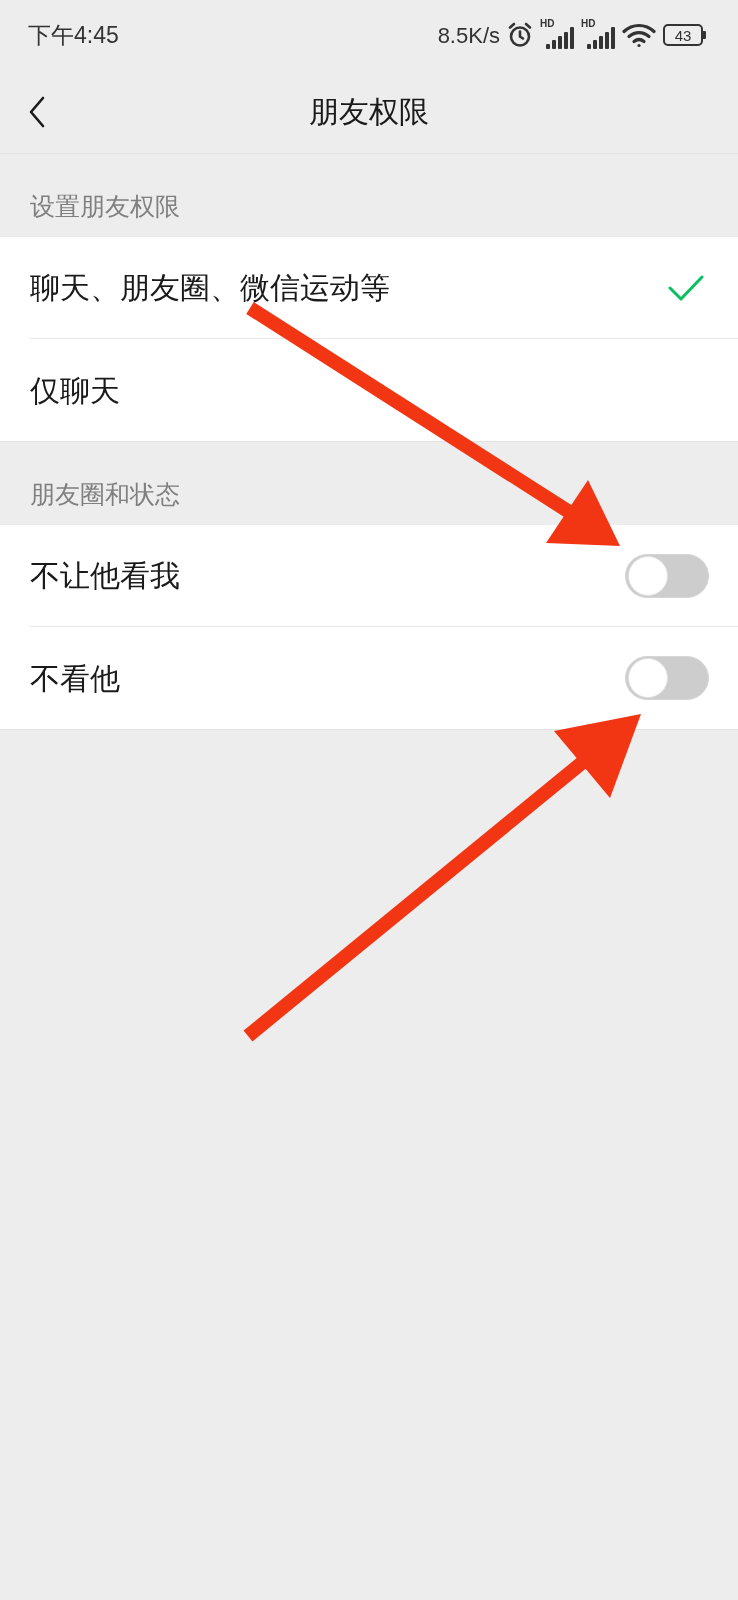 The height and width of the screenshot is (1600, 738). I want to click on permission-option: 仅聊天, so click(384, 390).